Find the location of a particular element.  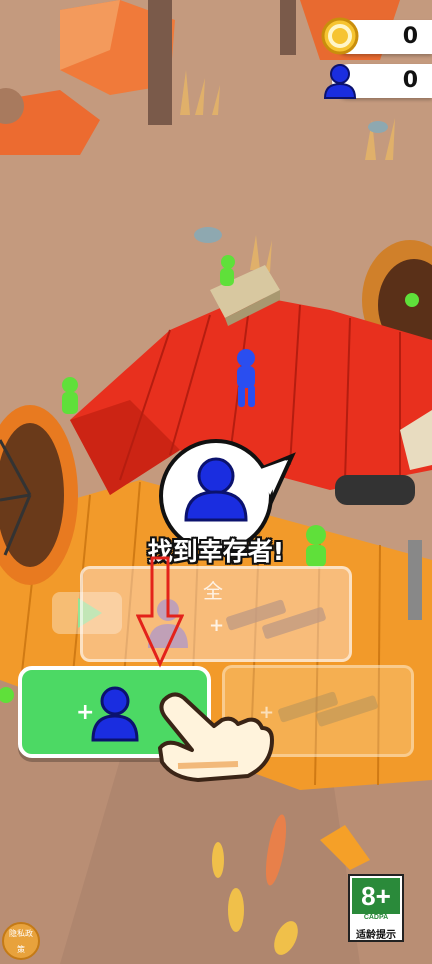

survivor-count: 0 is located at coordinates (410, 80).